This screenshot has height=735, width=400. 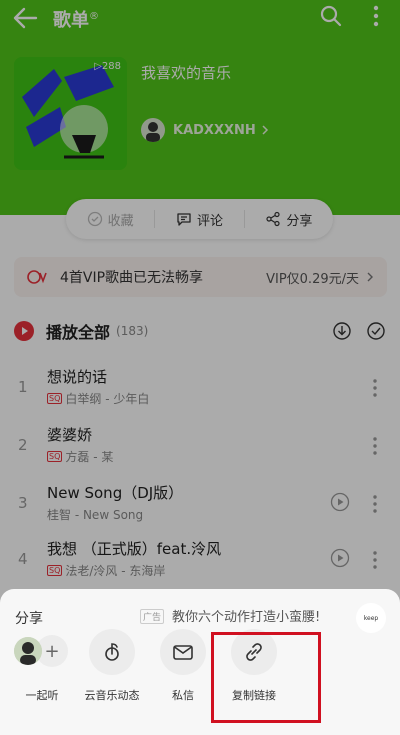 I want to click on share-item-label: 一起听, so click(x=42, y=695).